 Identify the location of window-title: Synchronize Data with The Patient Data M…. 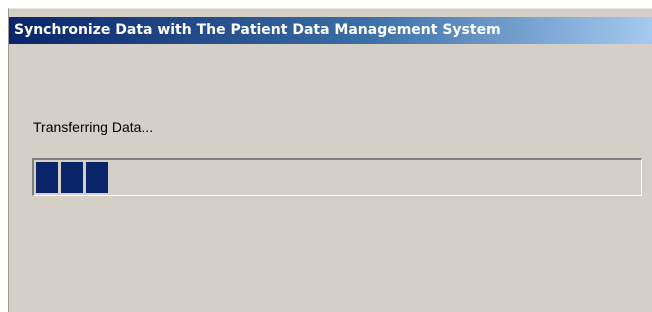
(257, 30).